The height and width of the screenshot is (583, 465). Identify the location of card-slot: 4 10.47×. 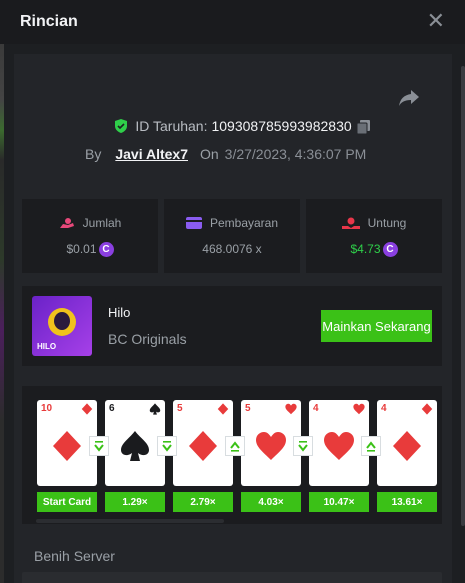
(339, 456).